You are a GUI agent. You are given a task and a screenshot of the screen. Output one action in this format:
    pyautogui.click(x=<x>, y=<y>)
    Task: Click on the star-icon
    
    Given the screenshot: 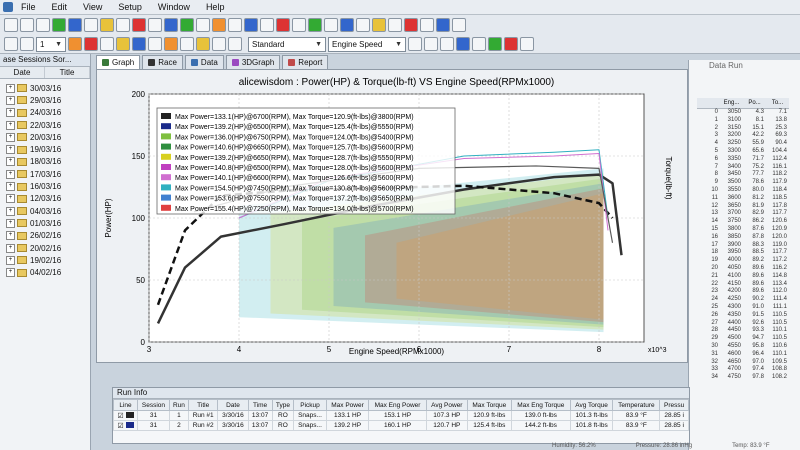 What is the action you would take?
    pyautogui.click(x=379, y=25)
    